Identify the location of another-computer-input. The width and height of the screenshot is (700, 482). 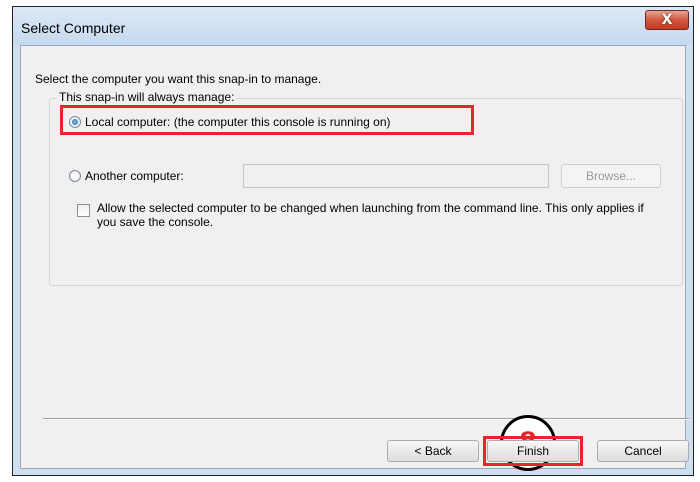
(396, 176).